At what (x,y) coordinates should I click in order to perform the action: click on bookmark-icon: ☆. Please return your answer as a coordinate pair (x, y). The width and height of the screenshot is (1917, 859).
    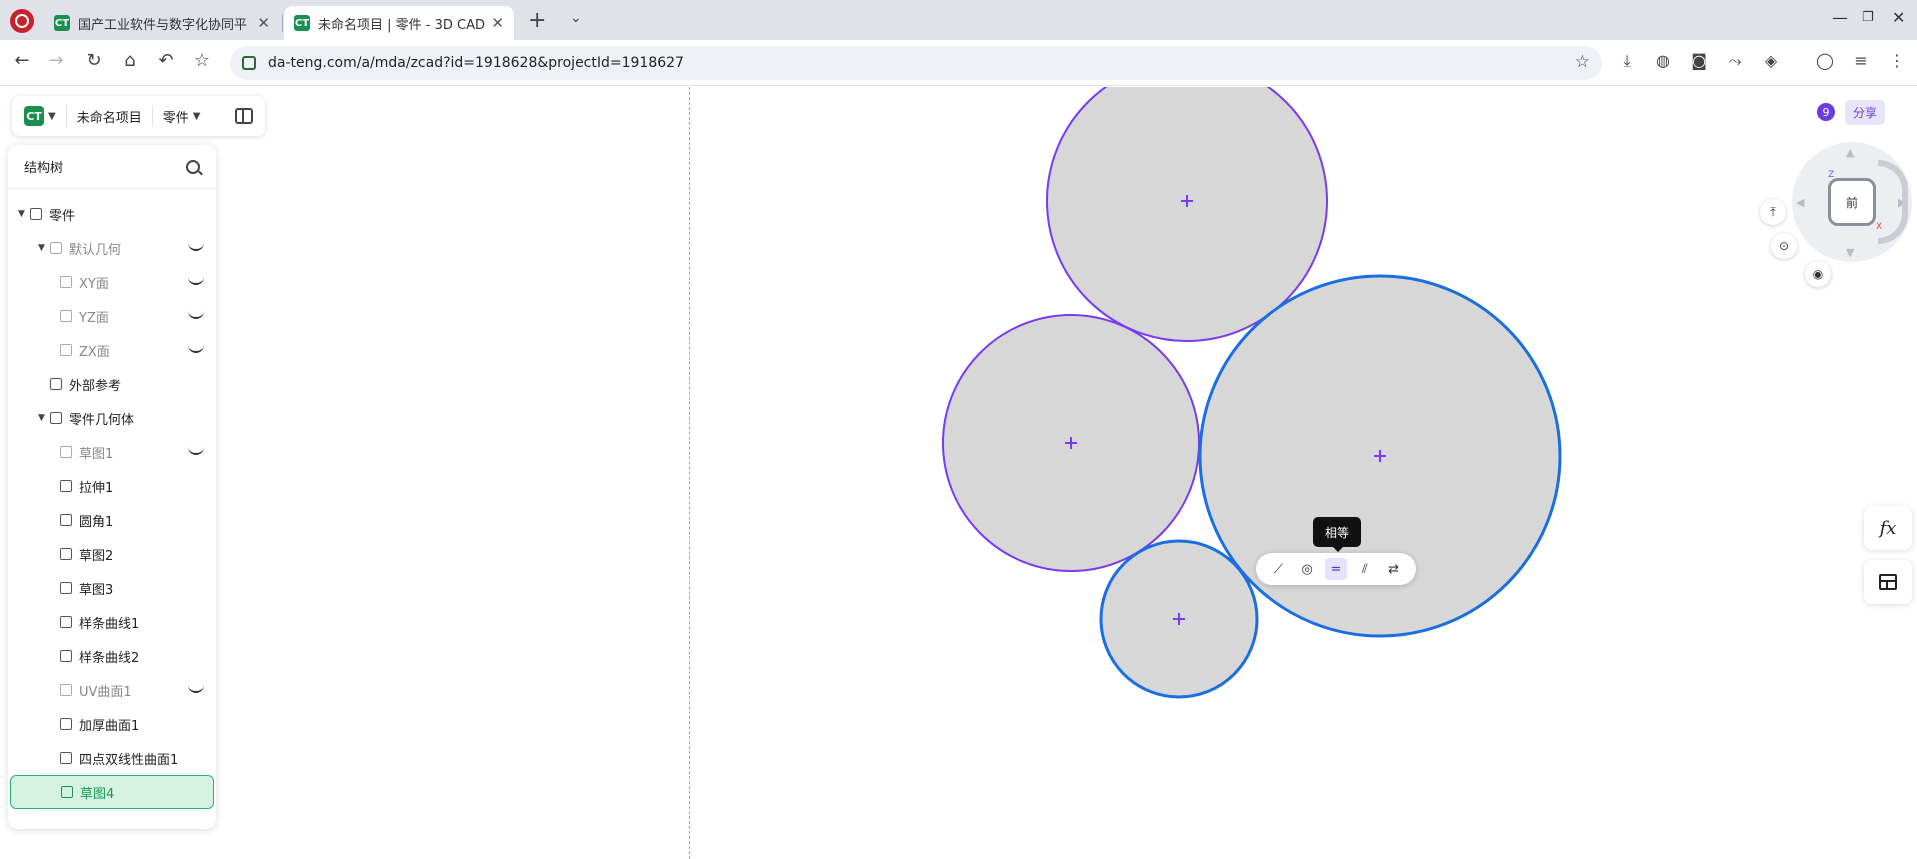
    Looking at the image, I should click on (202, 60).